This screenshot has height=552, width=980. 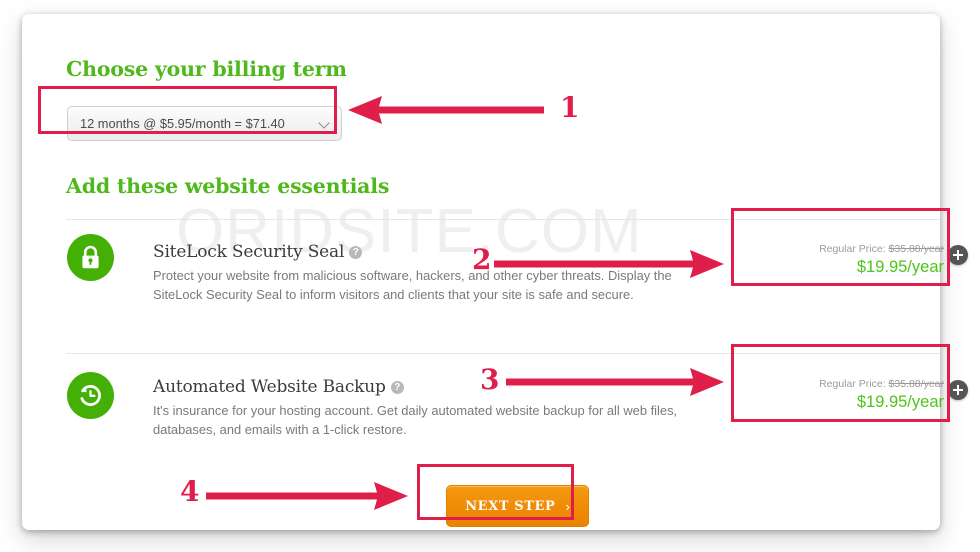 I want to click on product-title: Automated Website Backup?, so click(x=278, y=387).